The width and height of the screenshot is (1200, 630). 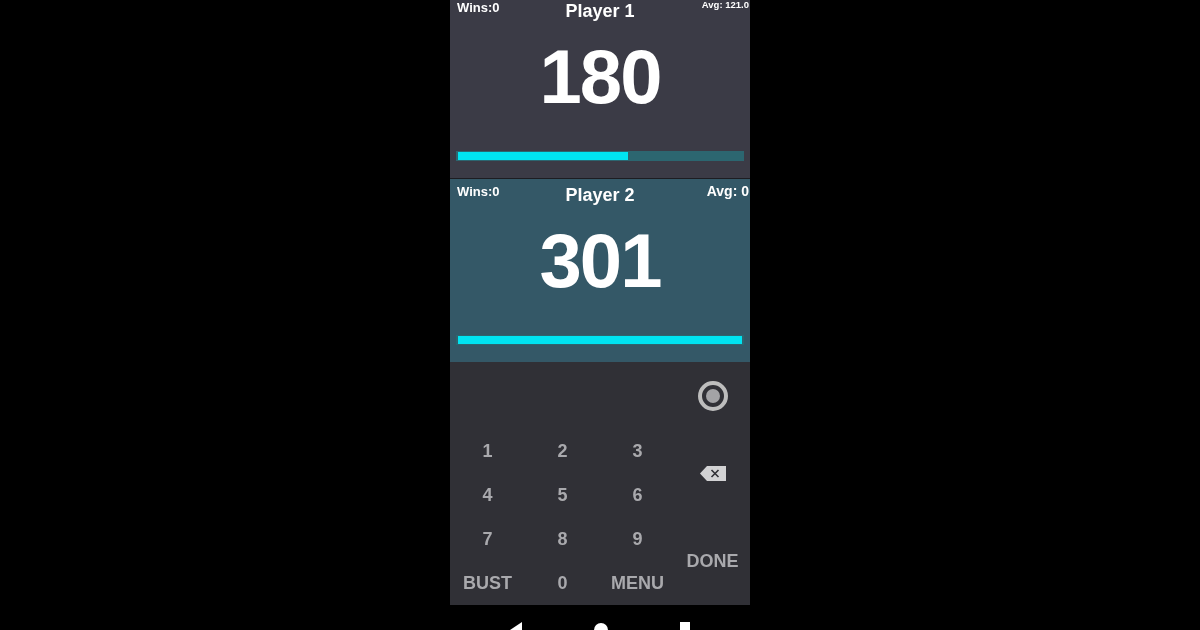 I want to click on keypad-key: 1, so click(x=487, y=451).